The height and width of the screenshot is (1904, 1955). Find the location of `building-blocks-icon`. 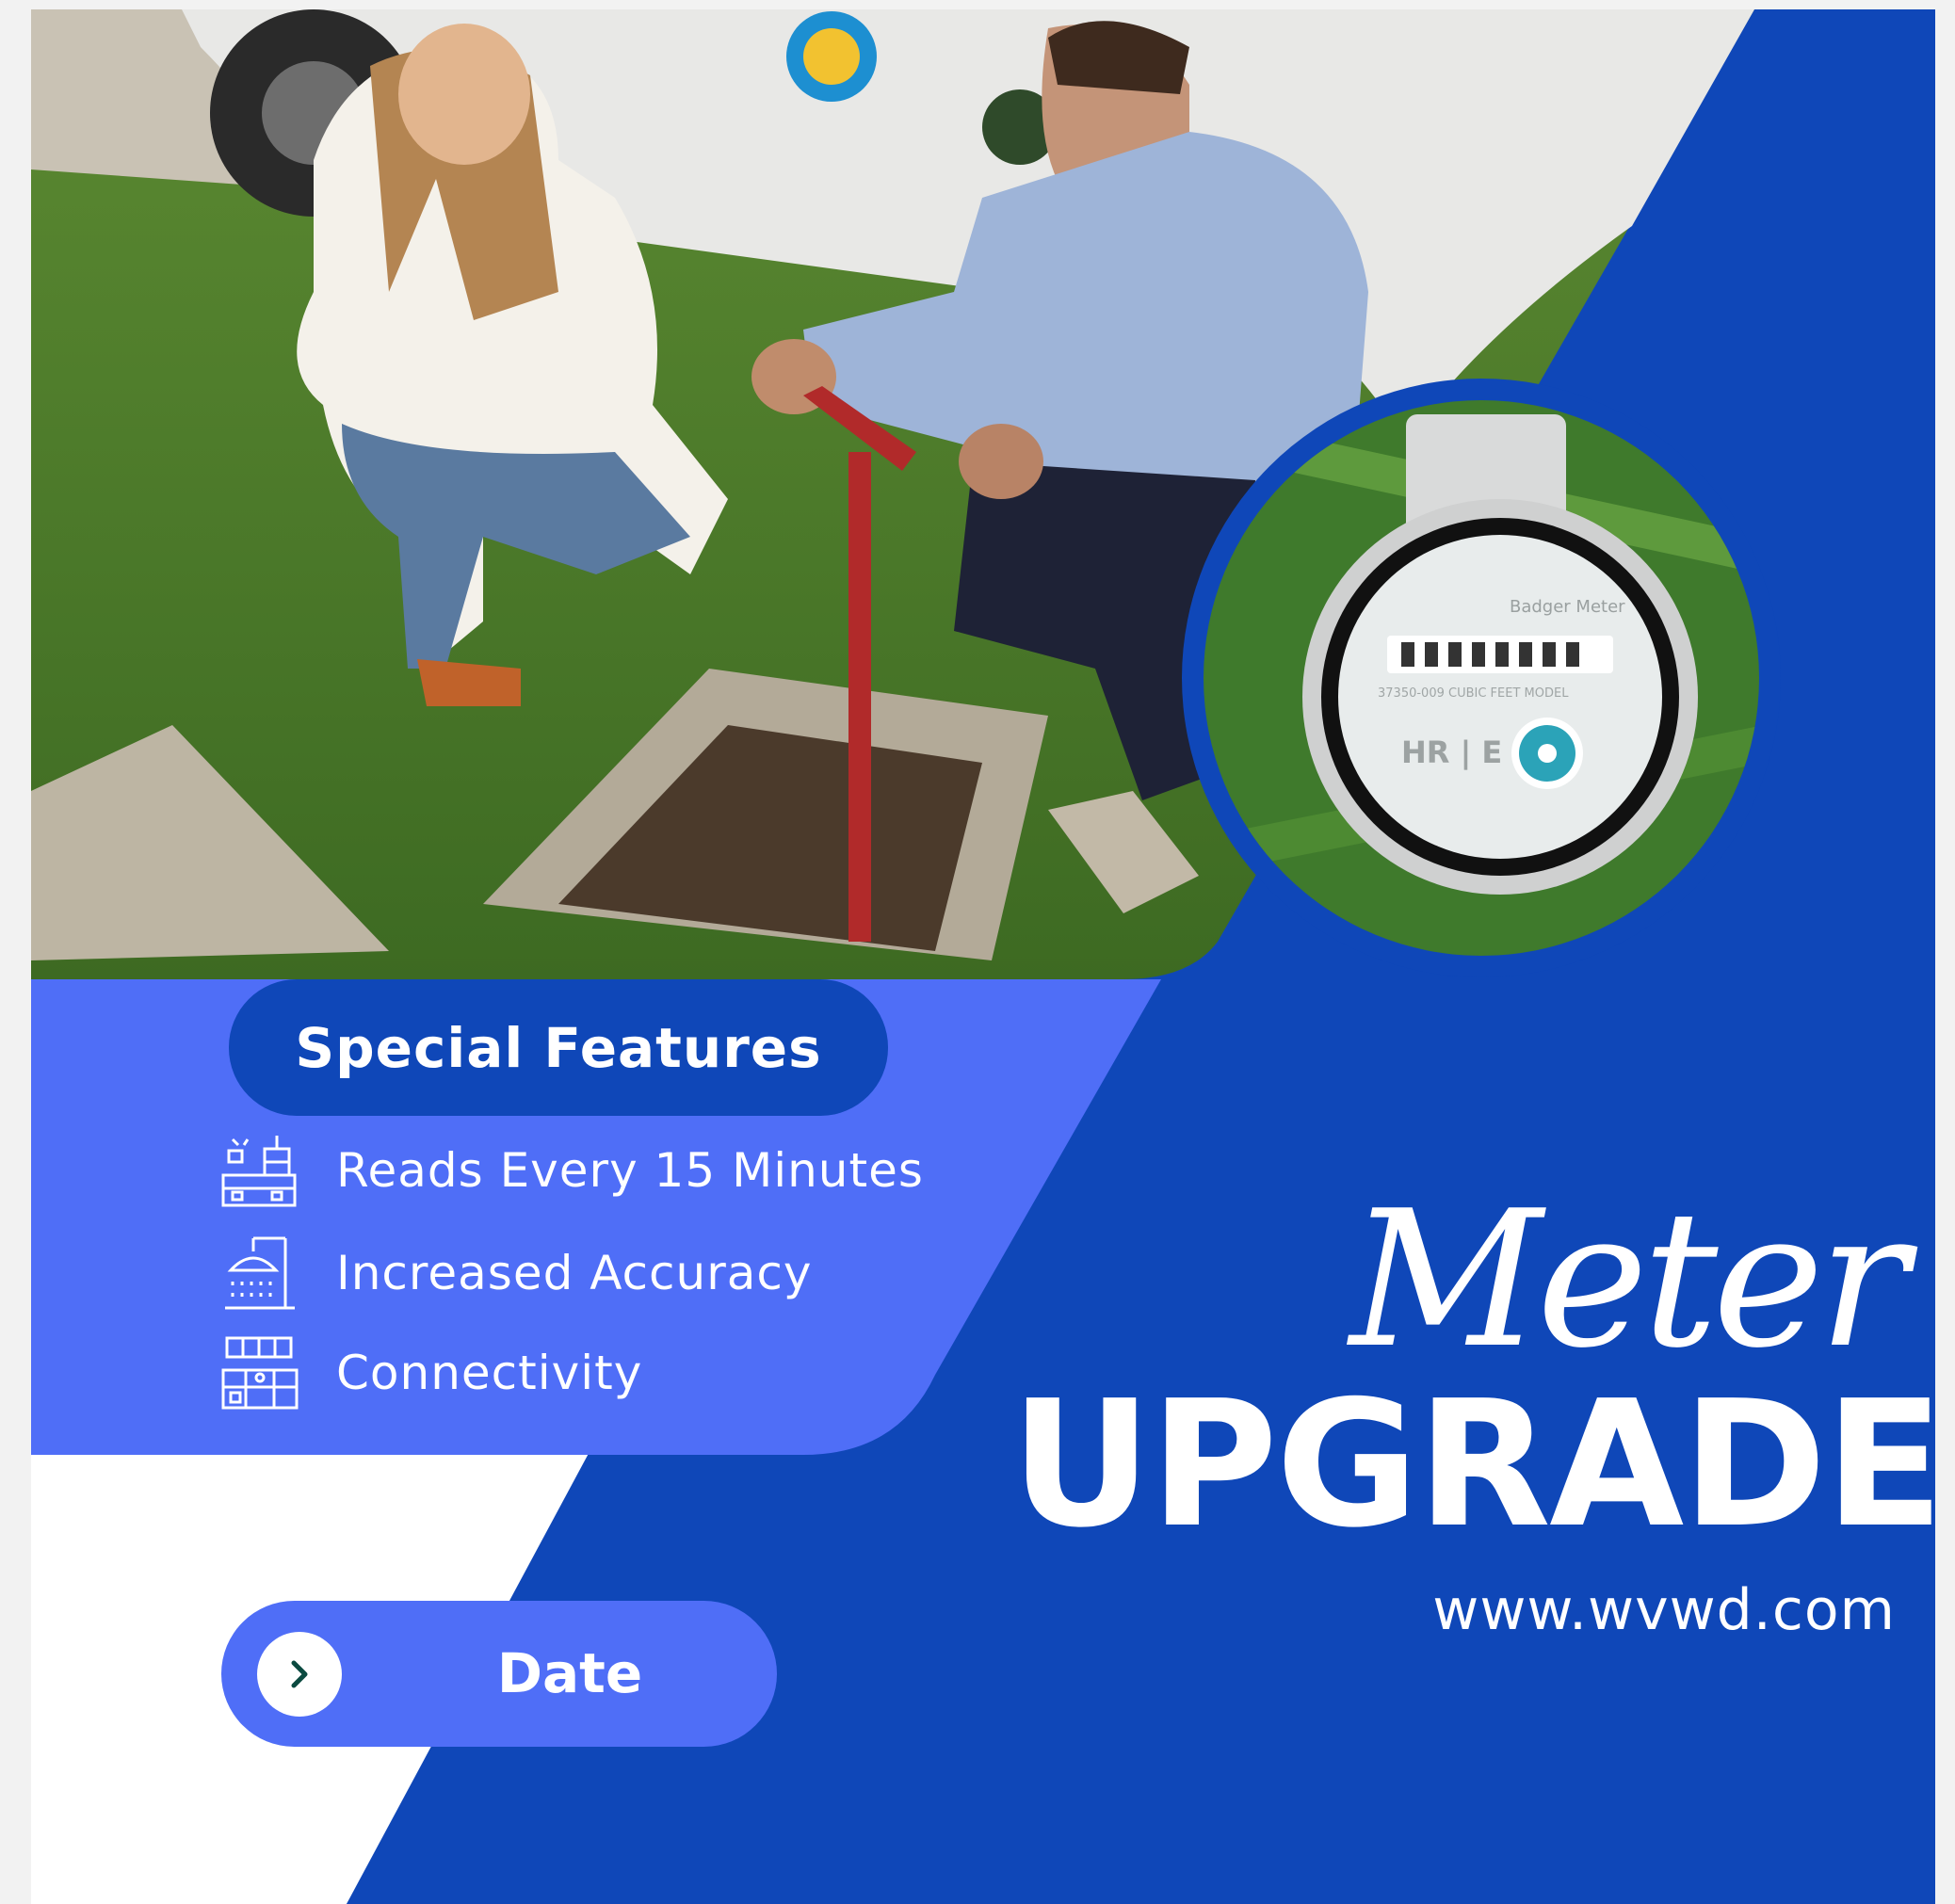

building-blocks-icon is located at coordinates (260, 1373).